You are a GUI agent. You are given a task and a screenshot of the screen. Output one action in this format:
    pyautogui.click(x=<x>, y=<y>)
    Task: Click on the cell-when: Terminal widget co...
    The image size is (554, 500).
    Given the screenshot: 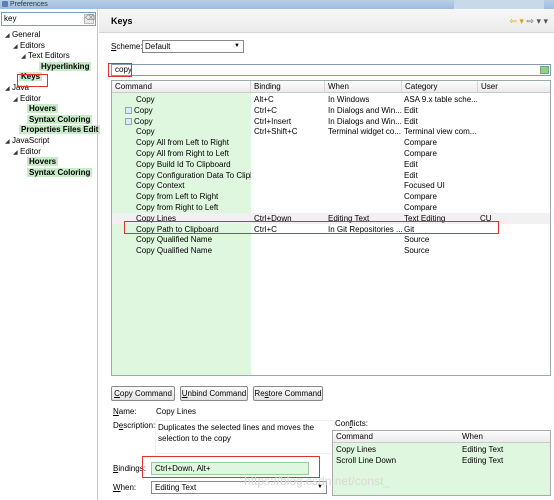 What is the action you would take?
    pyautogui.click(x=365, y=131)
    